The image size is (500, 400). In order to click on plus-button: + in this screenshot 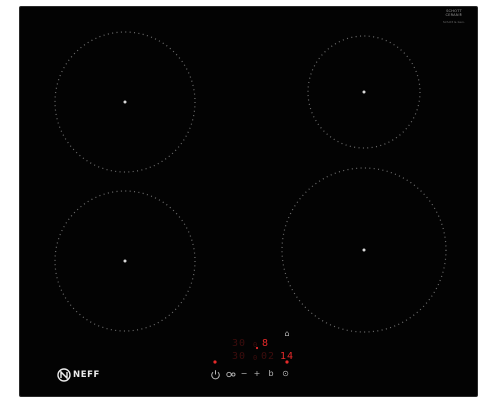, I will do `click(257, 374)`.